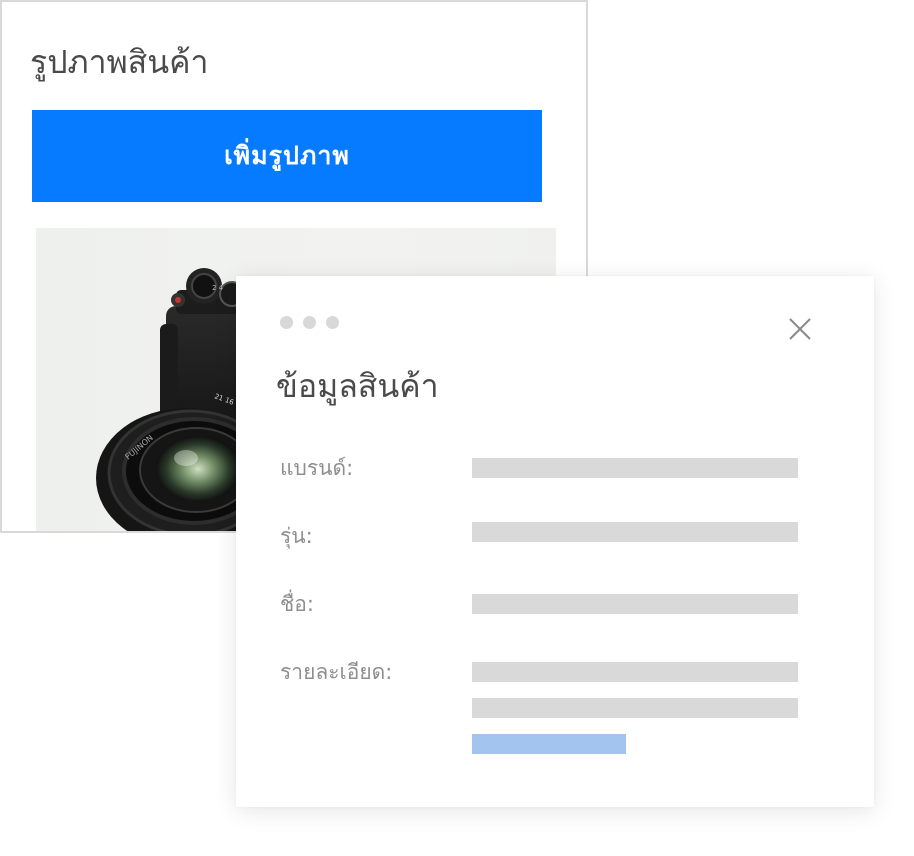  I want to click on info-card-title: ข้อมูลสินค้า, so click(357, 386).